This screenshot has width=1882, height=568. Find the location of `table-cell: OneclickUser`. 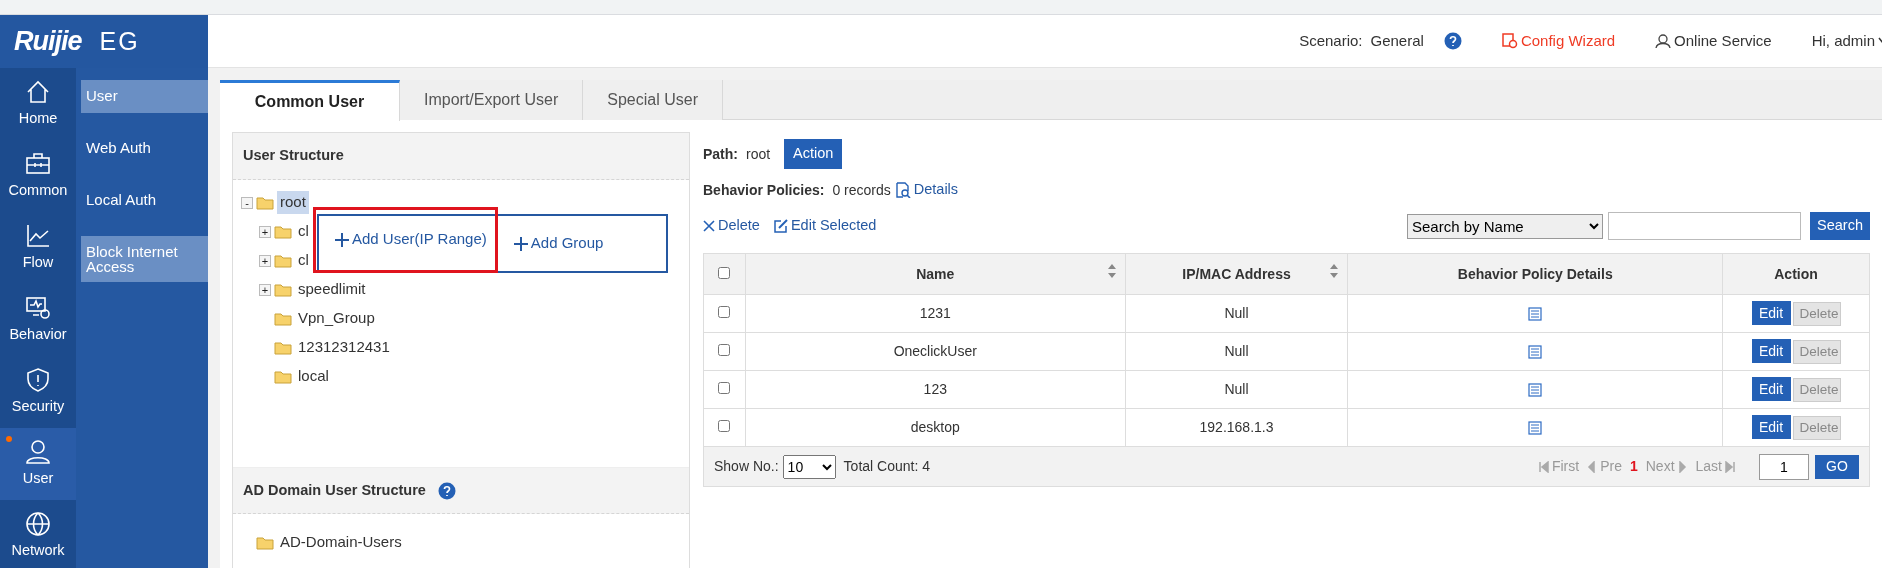

table-cell: OneclickUser is located at coordinates (935, 351).